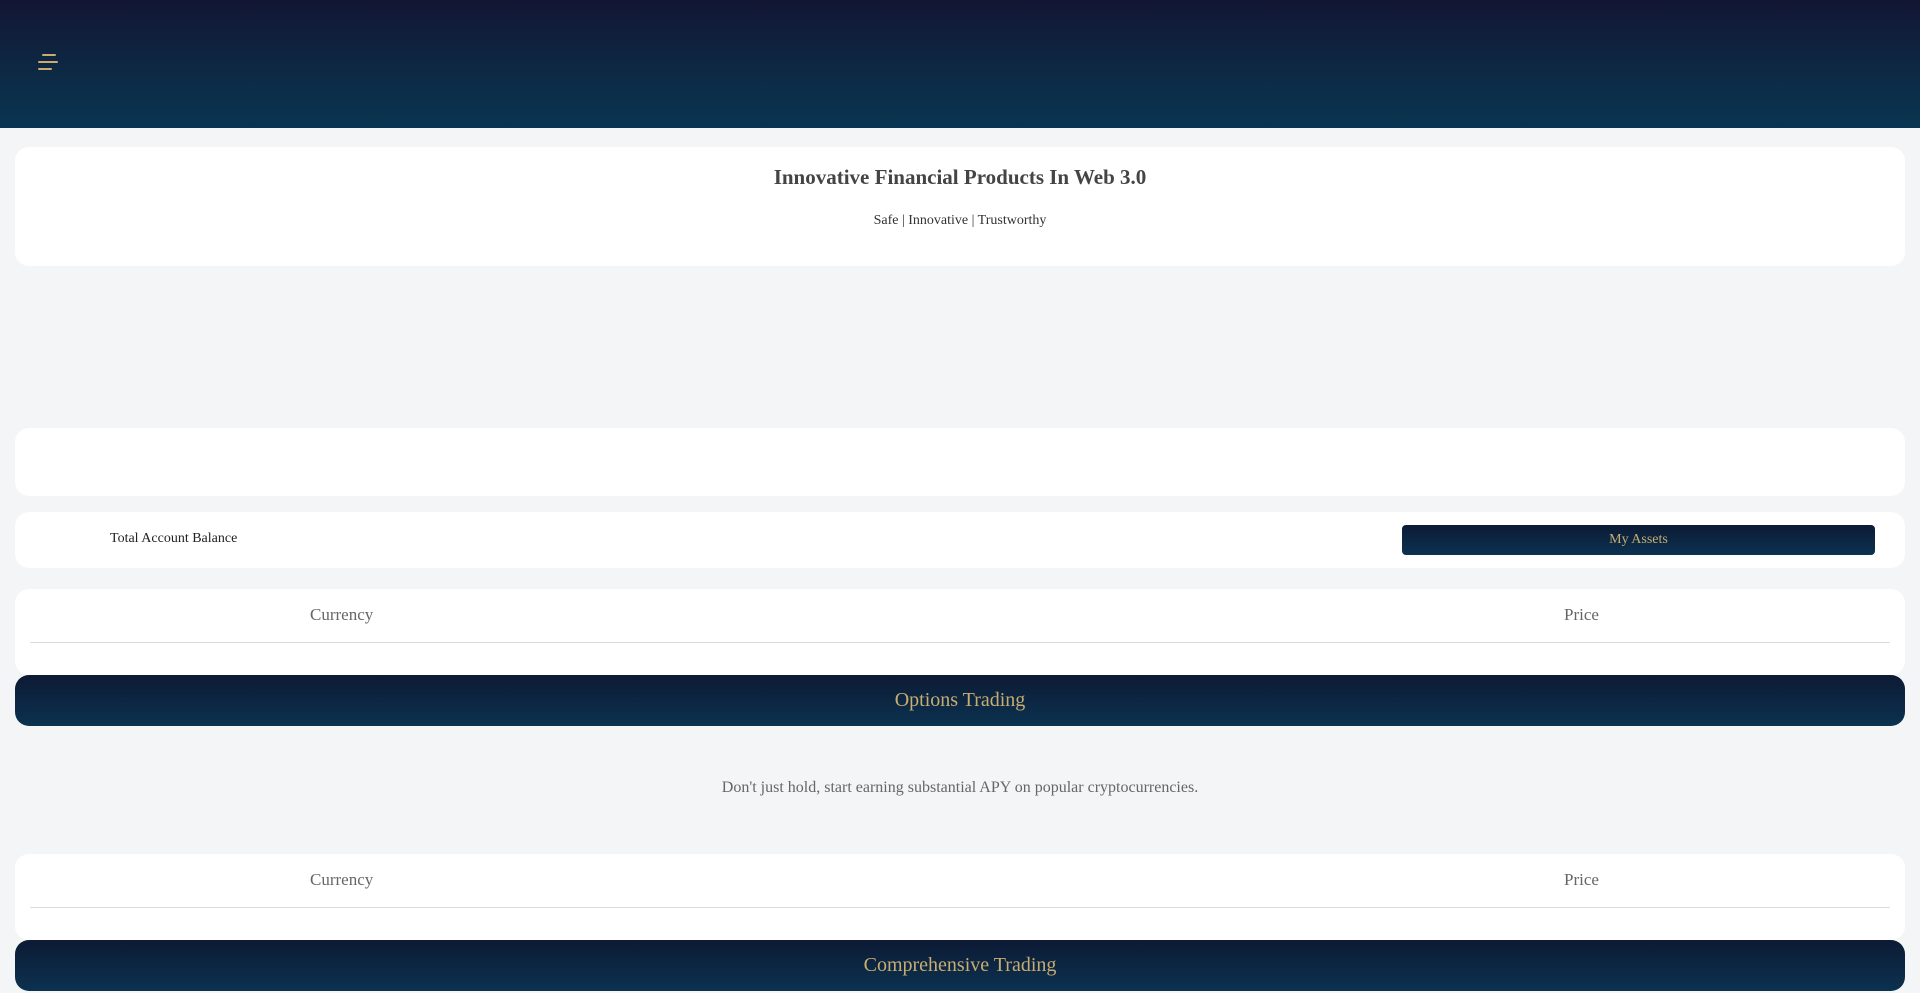 This screenshot has height=993, width=1920. I want to click on market-table: Currency Price, so click(960, 632).